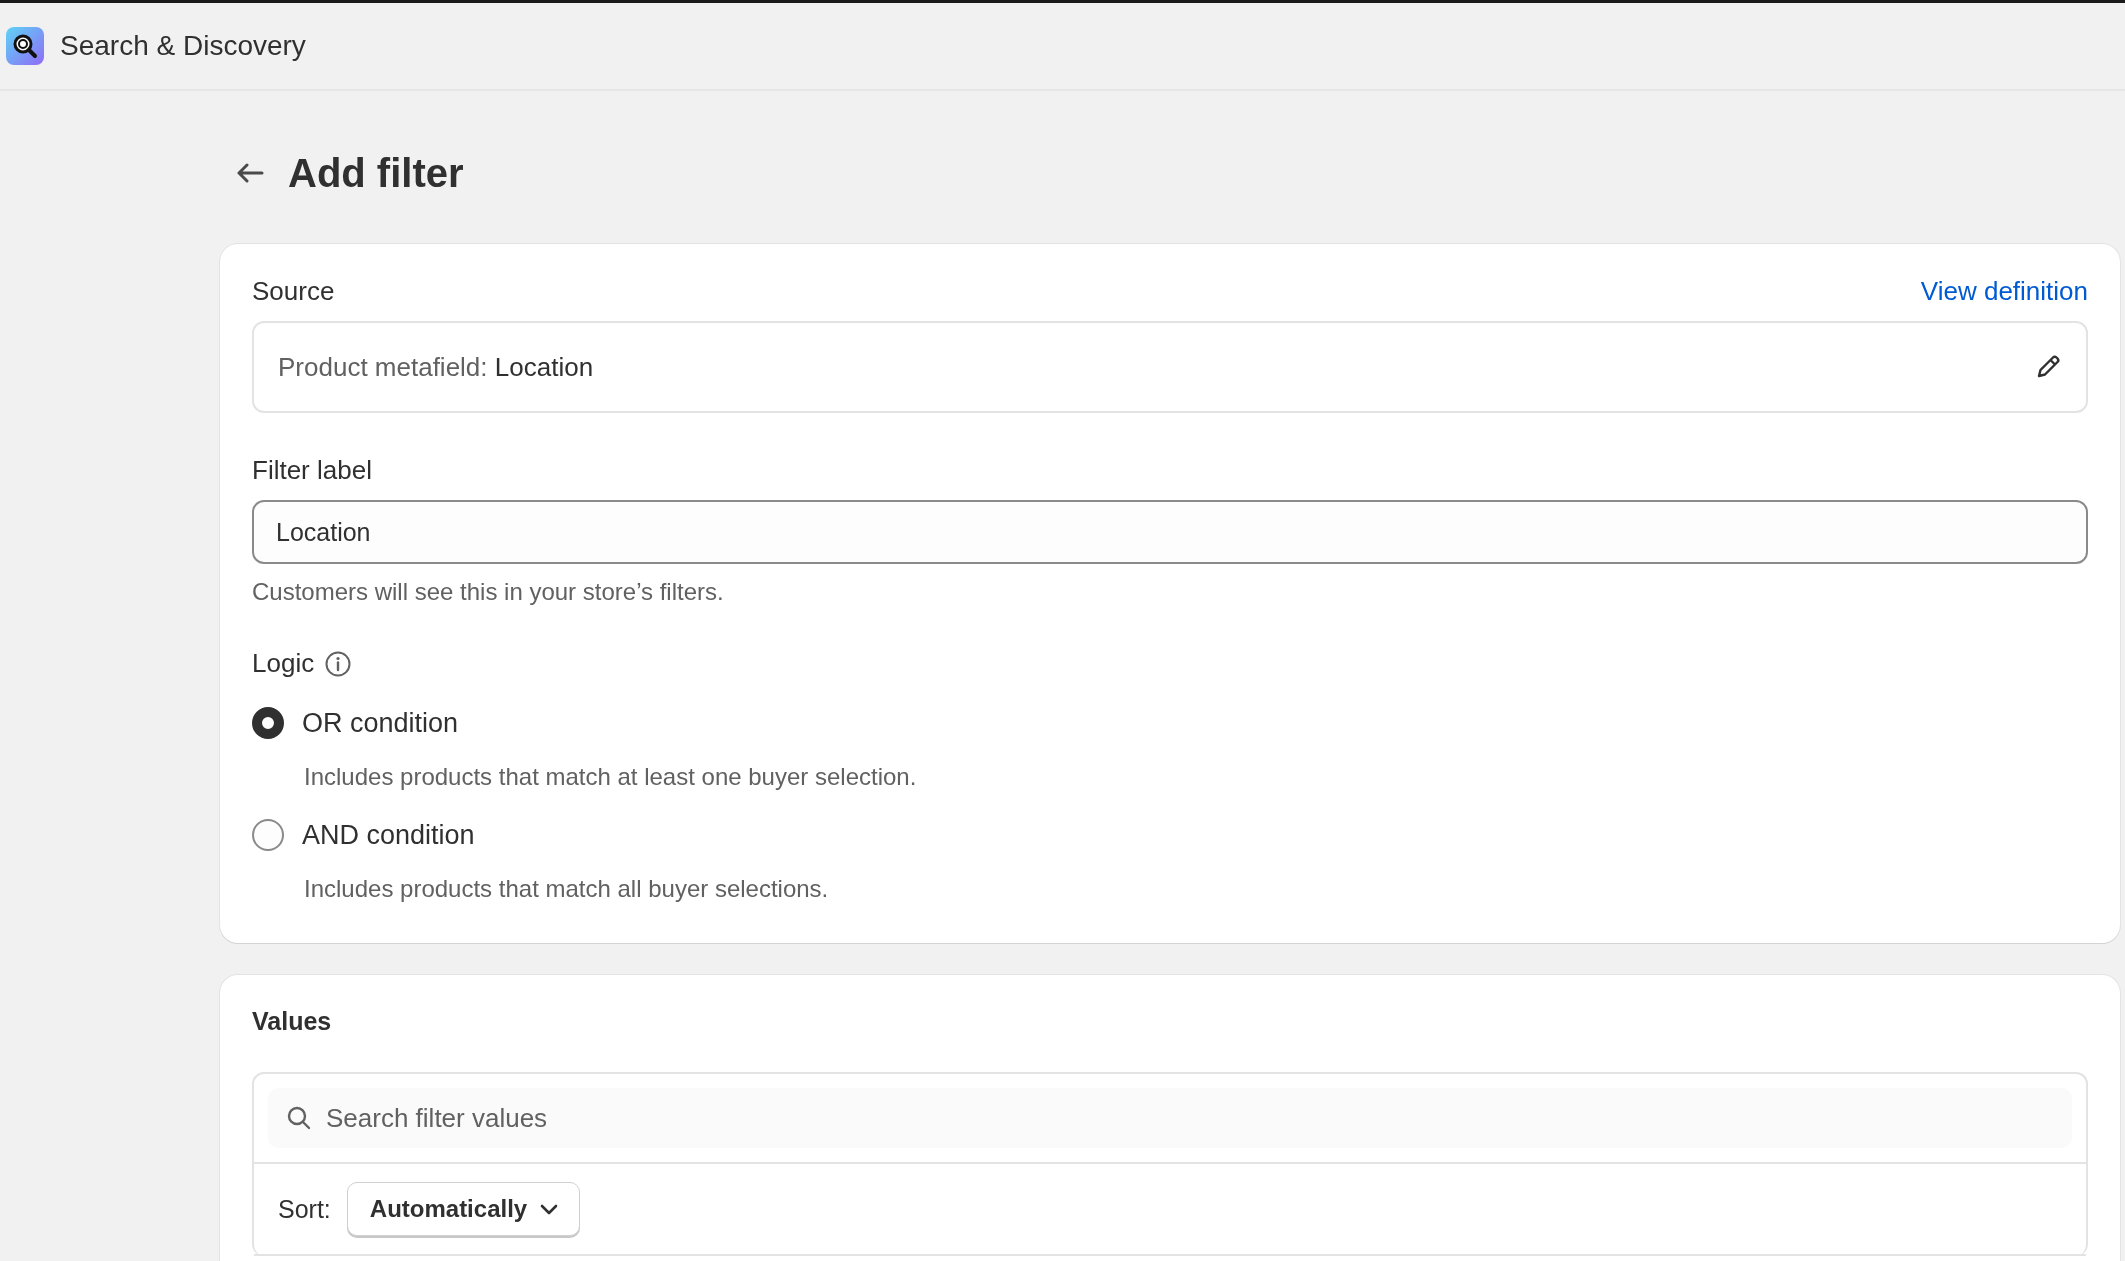 This screenshot has width=2125, height=1261. What do you see at coordinates (1170, 532) in the screenshot?
I see `filter-label-input: Location` at bounding box center [1170, 532].